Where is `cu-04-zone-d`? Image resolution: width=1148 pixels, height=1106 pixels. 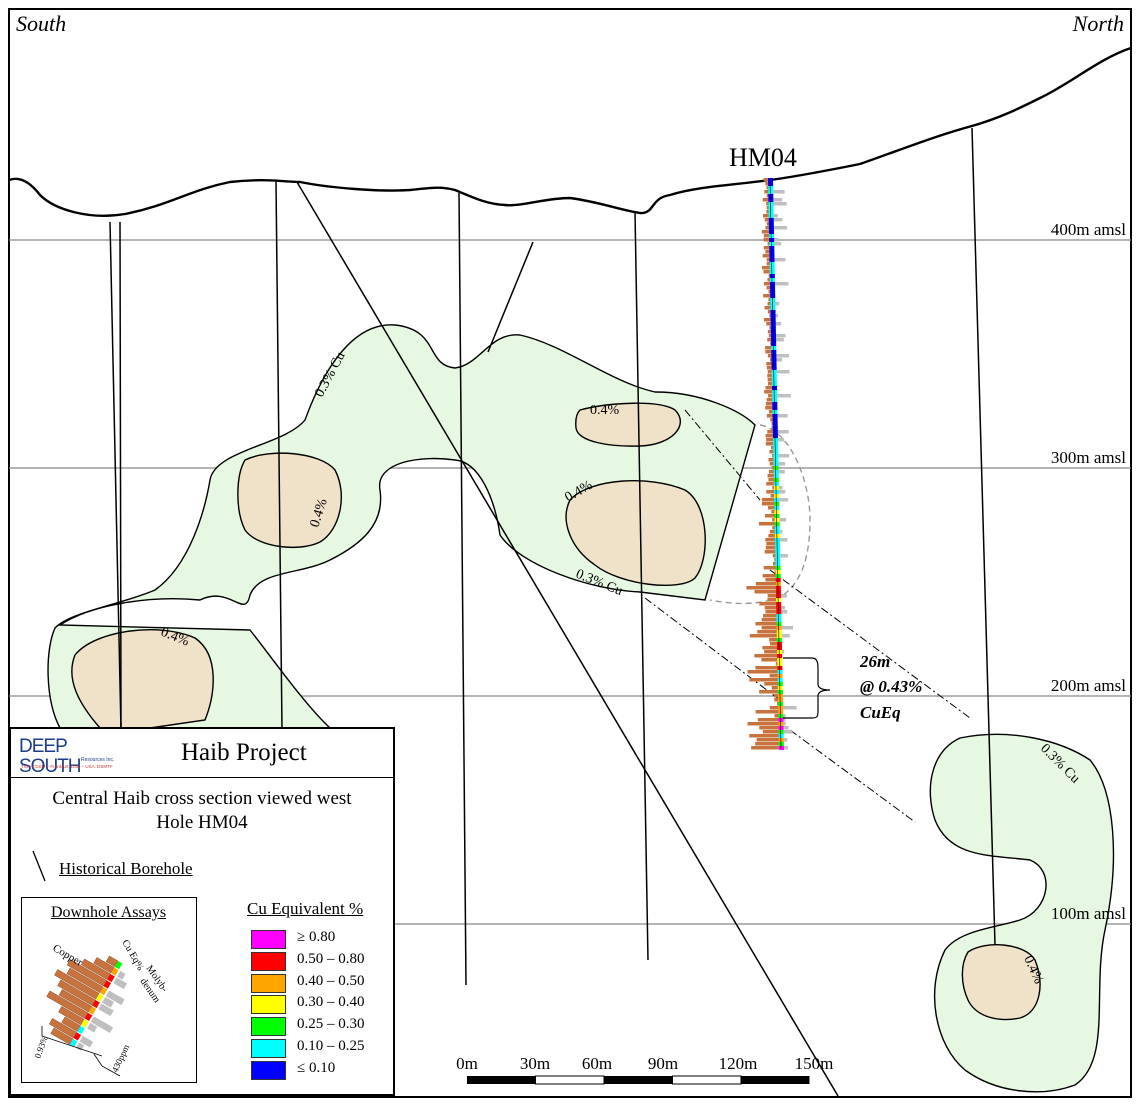 cu-04-zone-d is located at coordinates (142, 679).